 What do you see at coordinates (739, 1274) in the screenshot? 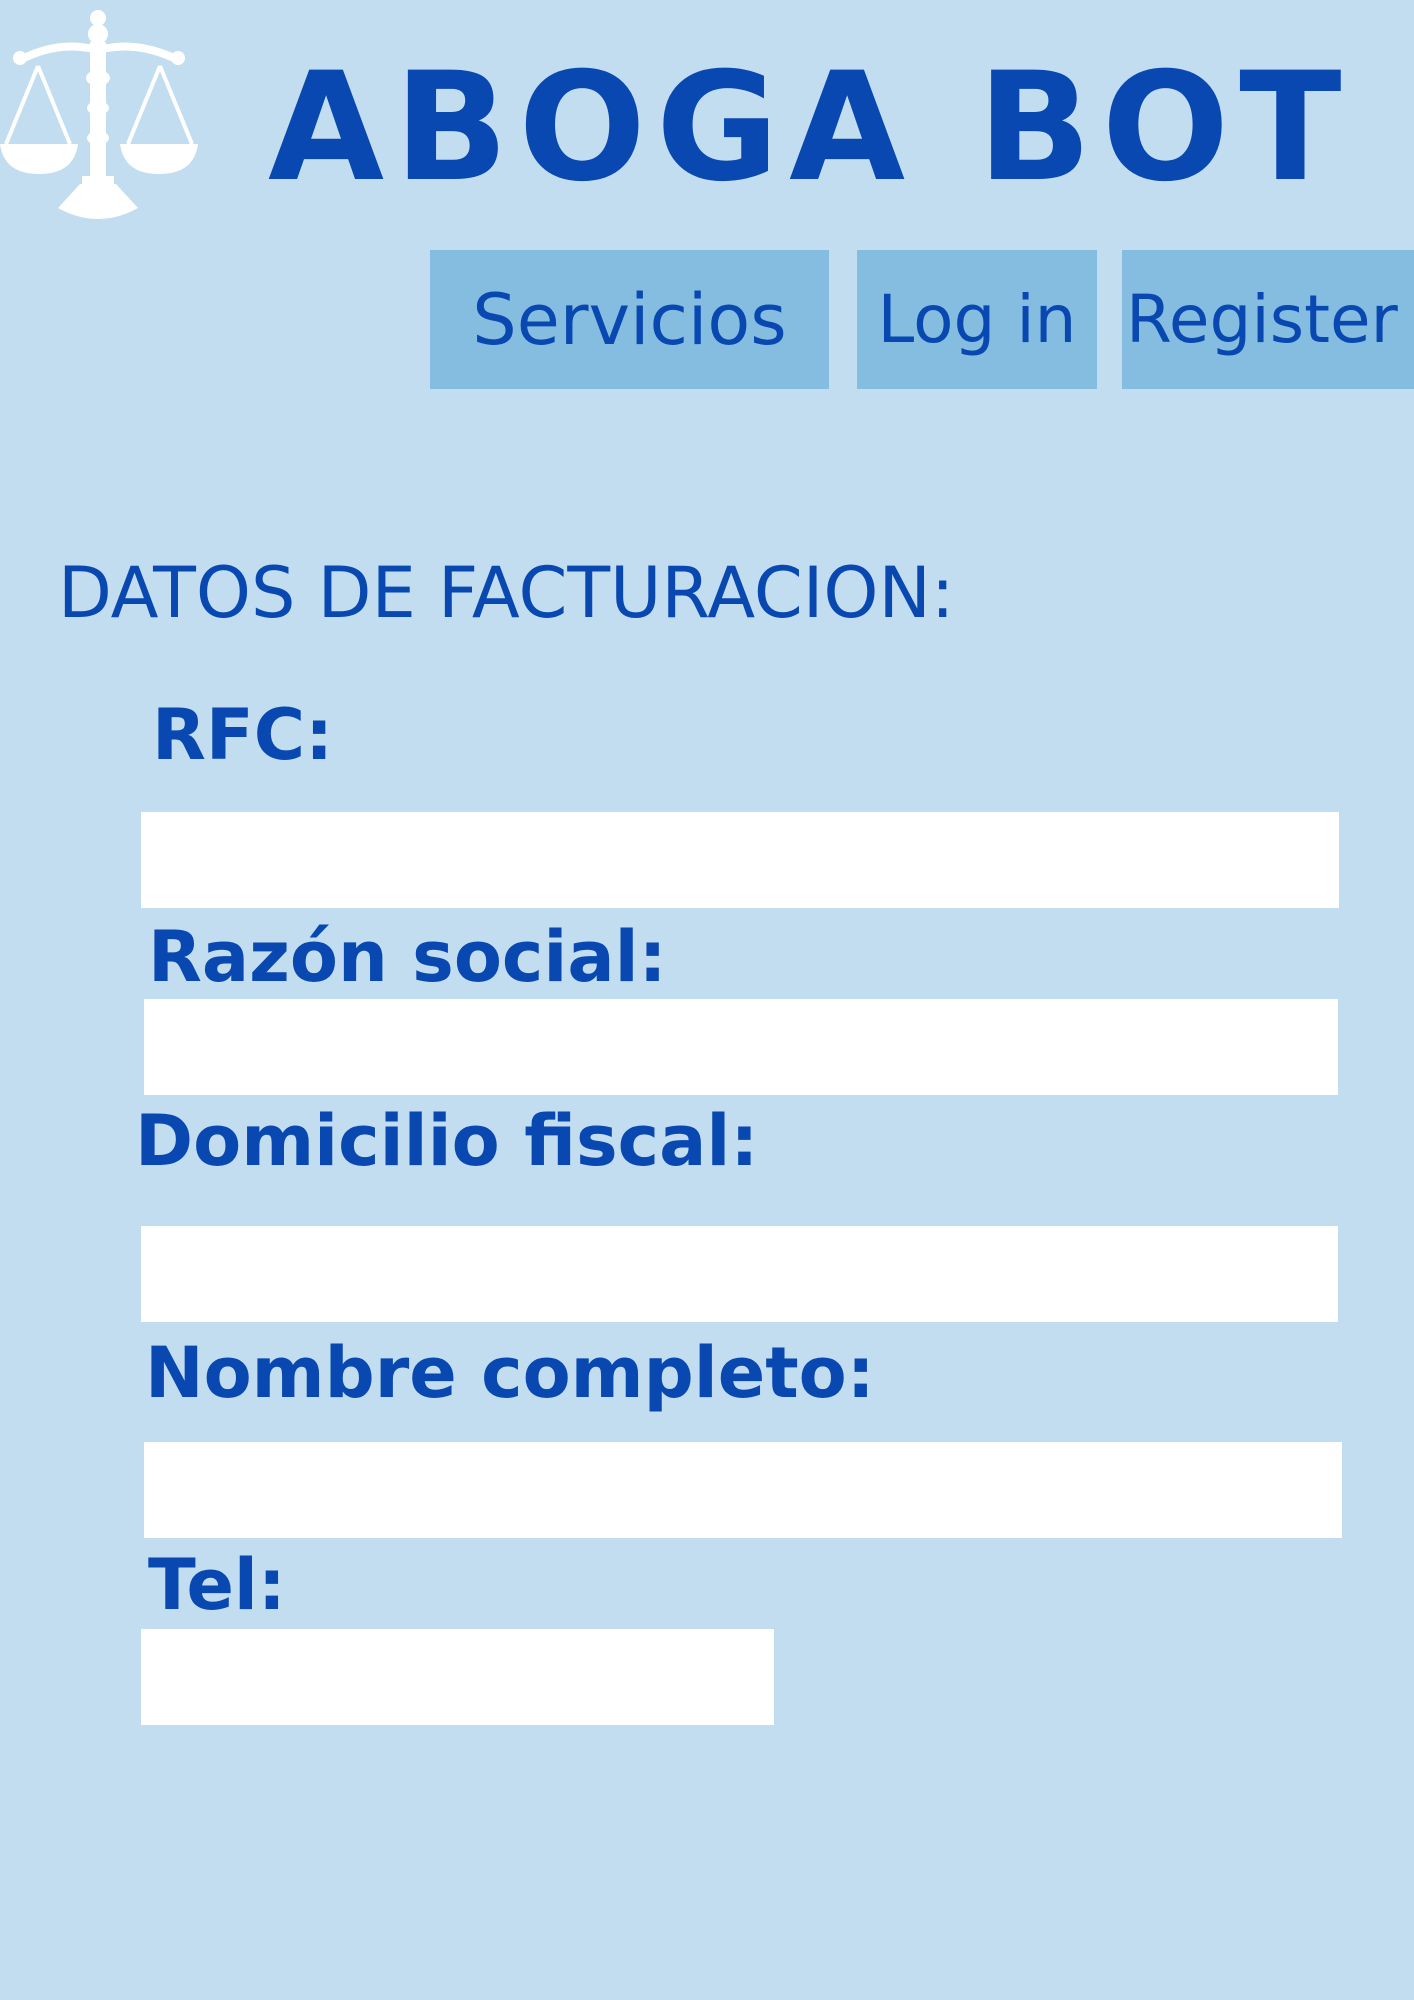
I see `domicilio-fiscal-input` at bounding box center [739, 1274].